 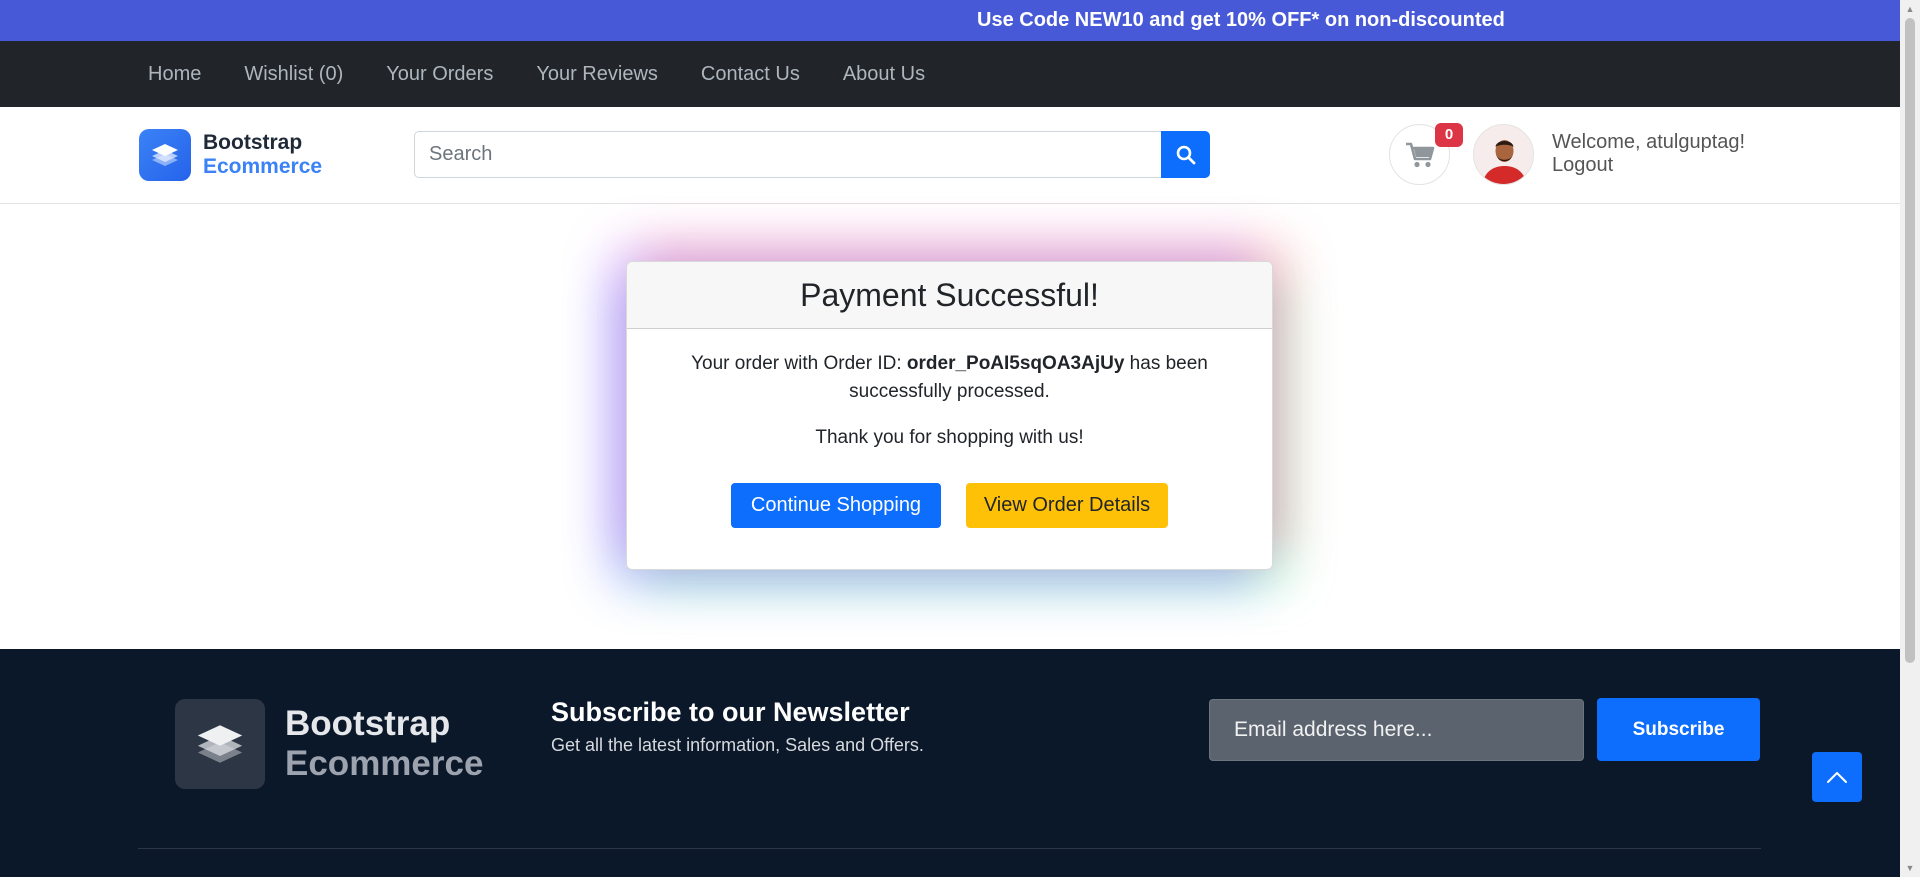 What do you see at coordinates (799, 363) in the screenshot?
I see `order-message-prefix: Your order with Order ID:` at bounding box center [799, 363].